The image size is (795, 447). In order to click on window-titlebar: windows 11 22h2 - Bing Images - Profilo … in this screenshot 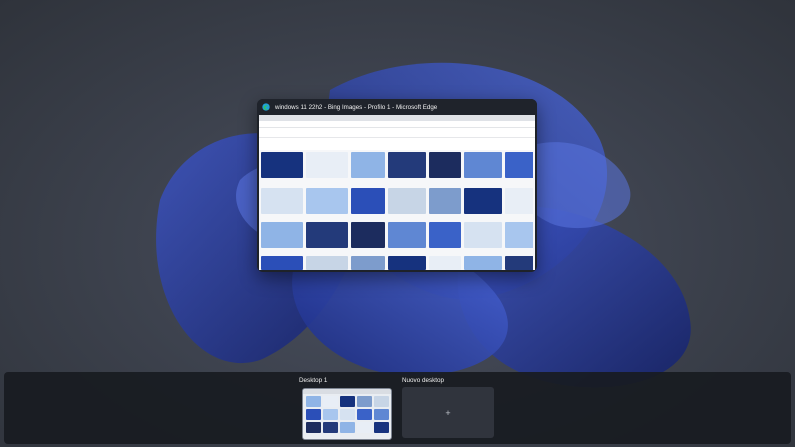, I will do `click(397, 107)`.